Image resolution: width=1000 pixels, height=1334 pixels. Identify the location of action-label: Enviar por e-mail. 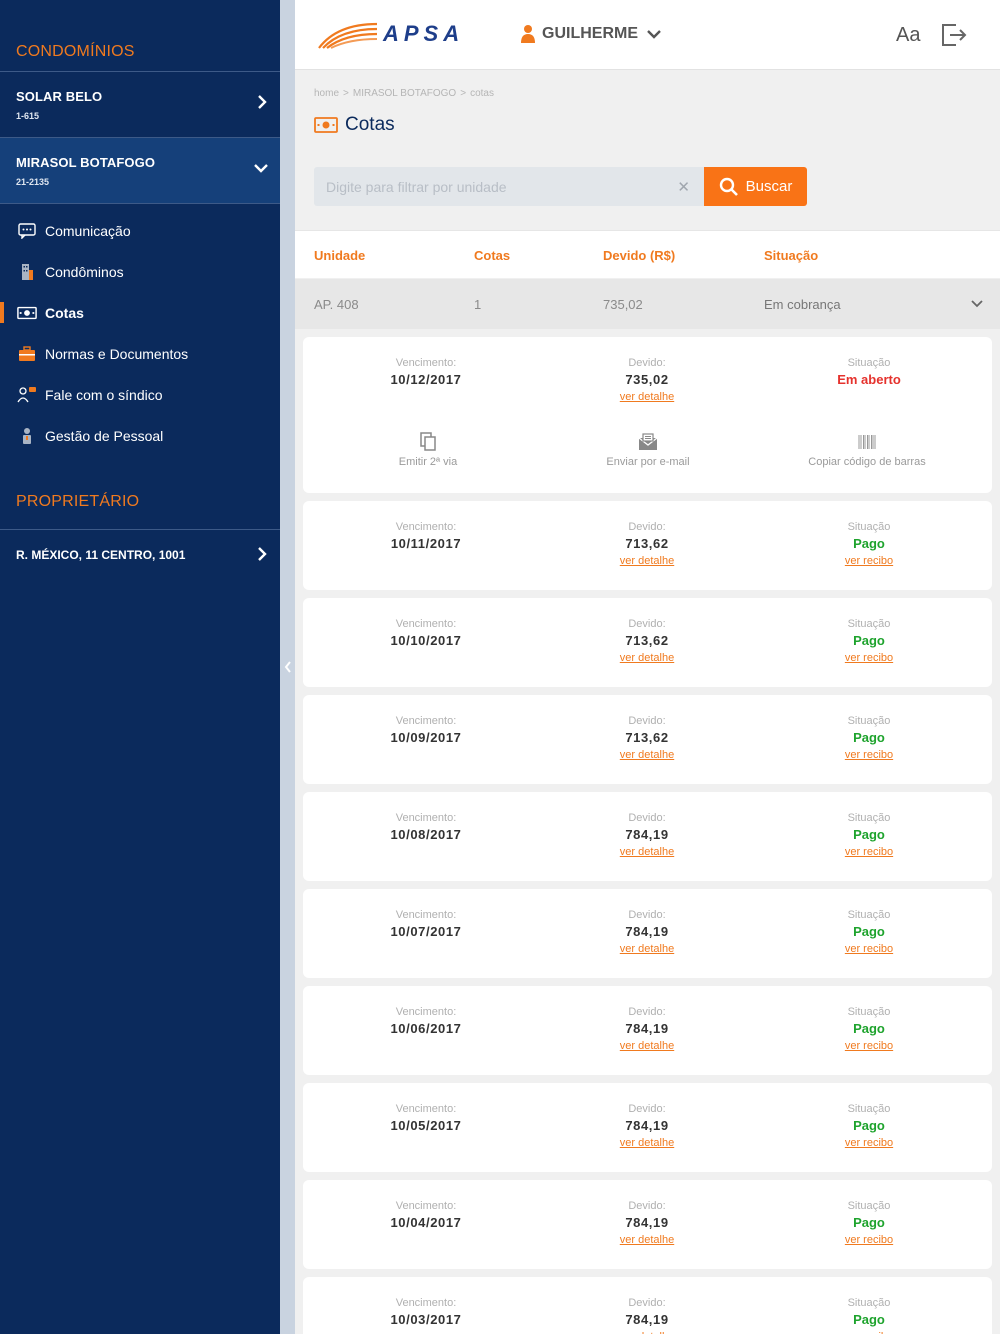
(648, 462).